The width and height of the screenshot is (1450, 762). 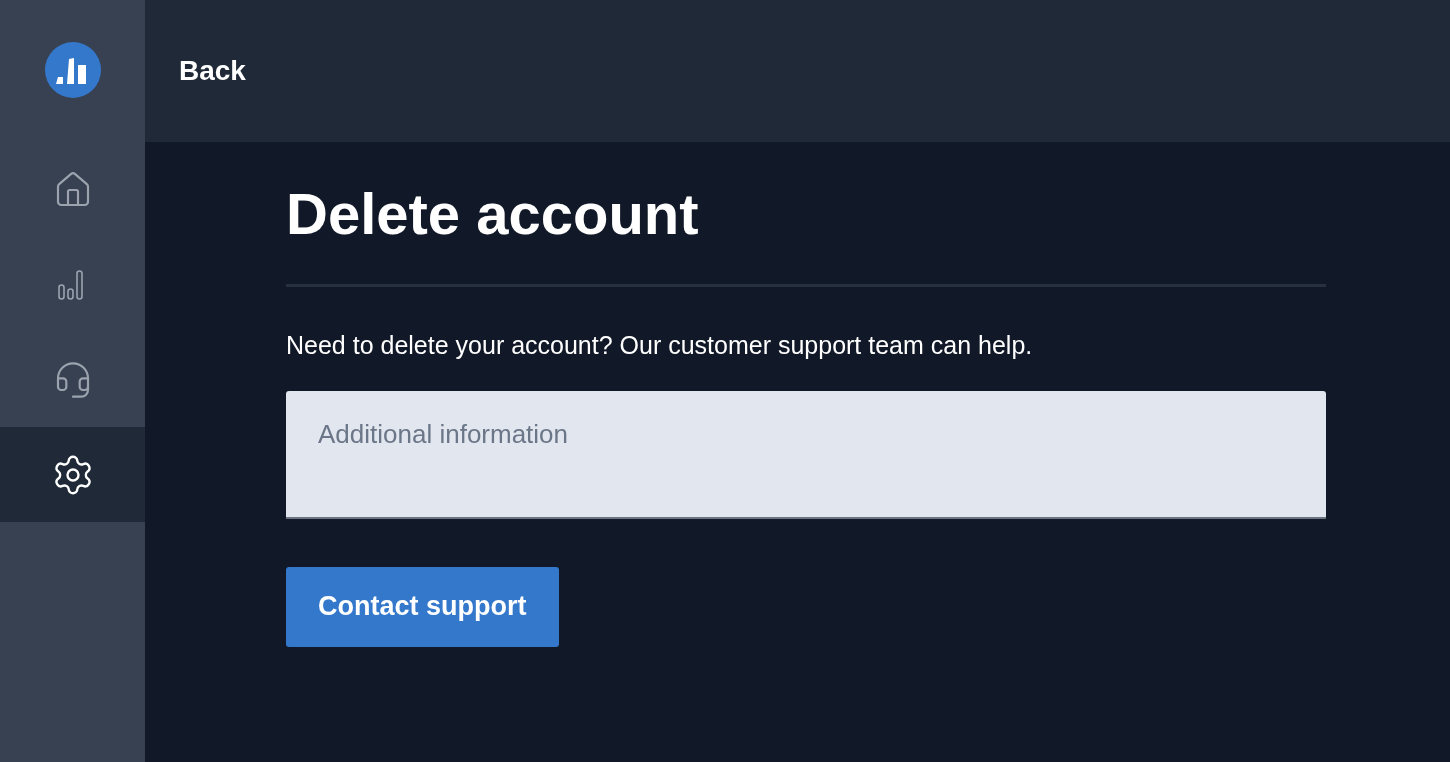 I want to click on back-link: Back, so click(x=212, y=71).